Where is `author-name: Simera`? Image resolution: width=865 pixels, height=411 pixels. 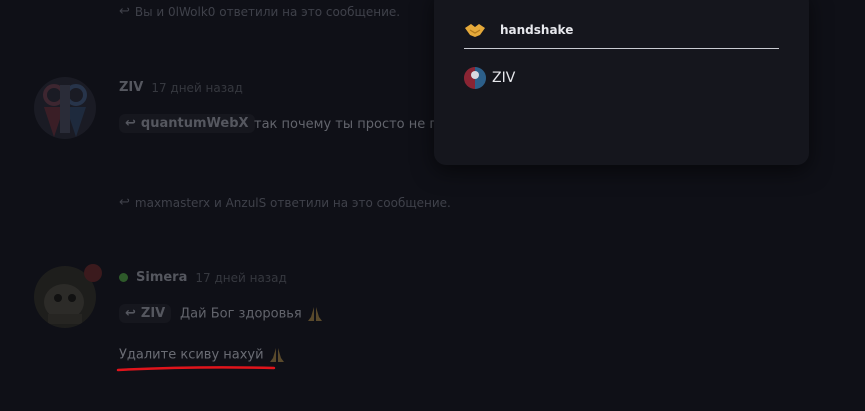
author-name: Simera is located at coordinates (161, 277).